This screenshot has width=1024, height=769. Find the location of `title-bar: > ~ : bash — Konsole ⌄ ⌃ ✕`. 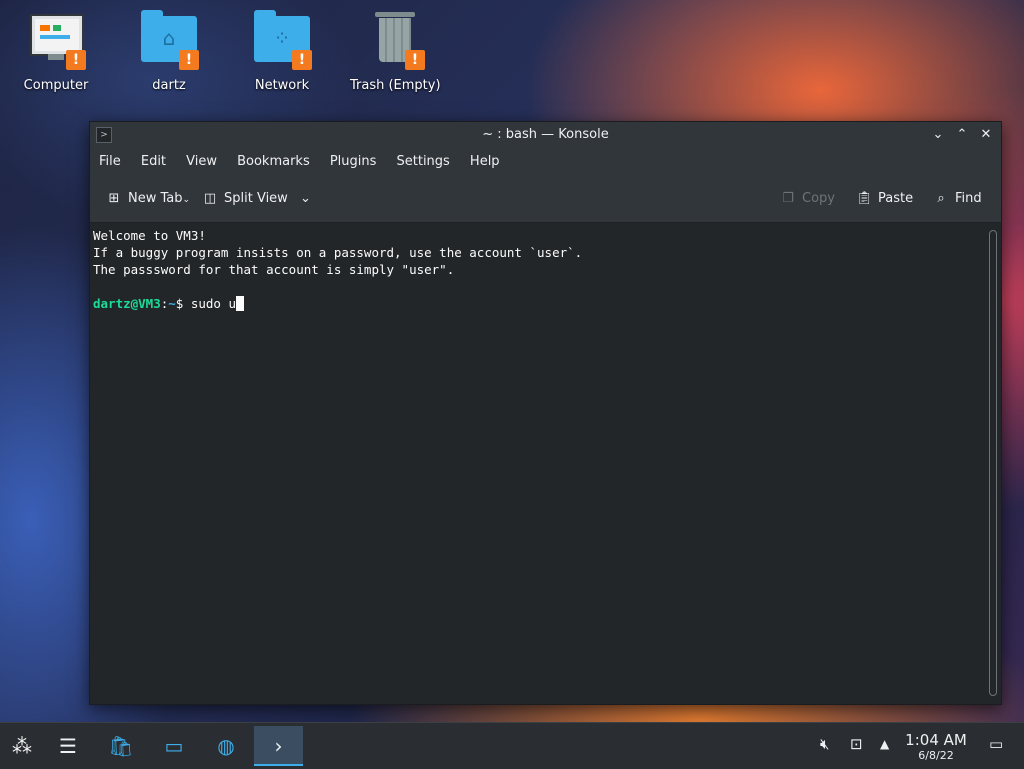

title-bar: > ~ : bash — Konsole ⌄ ⌃ ✕ is located at coordinates (545, 135).